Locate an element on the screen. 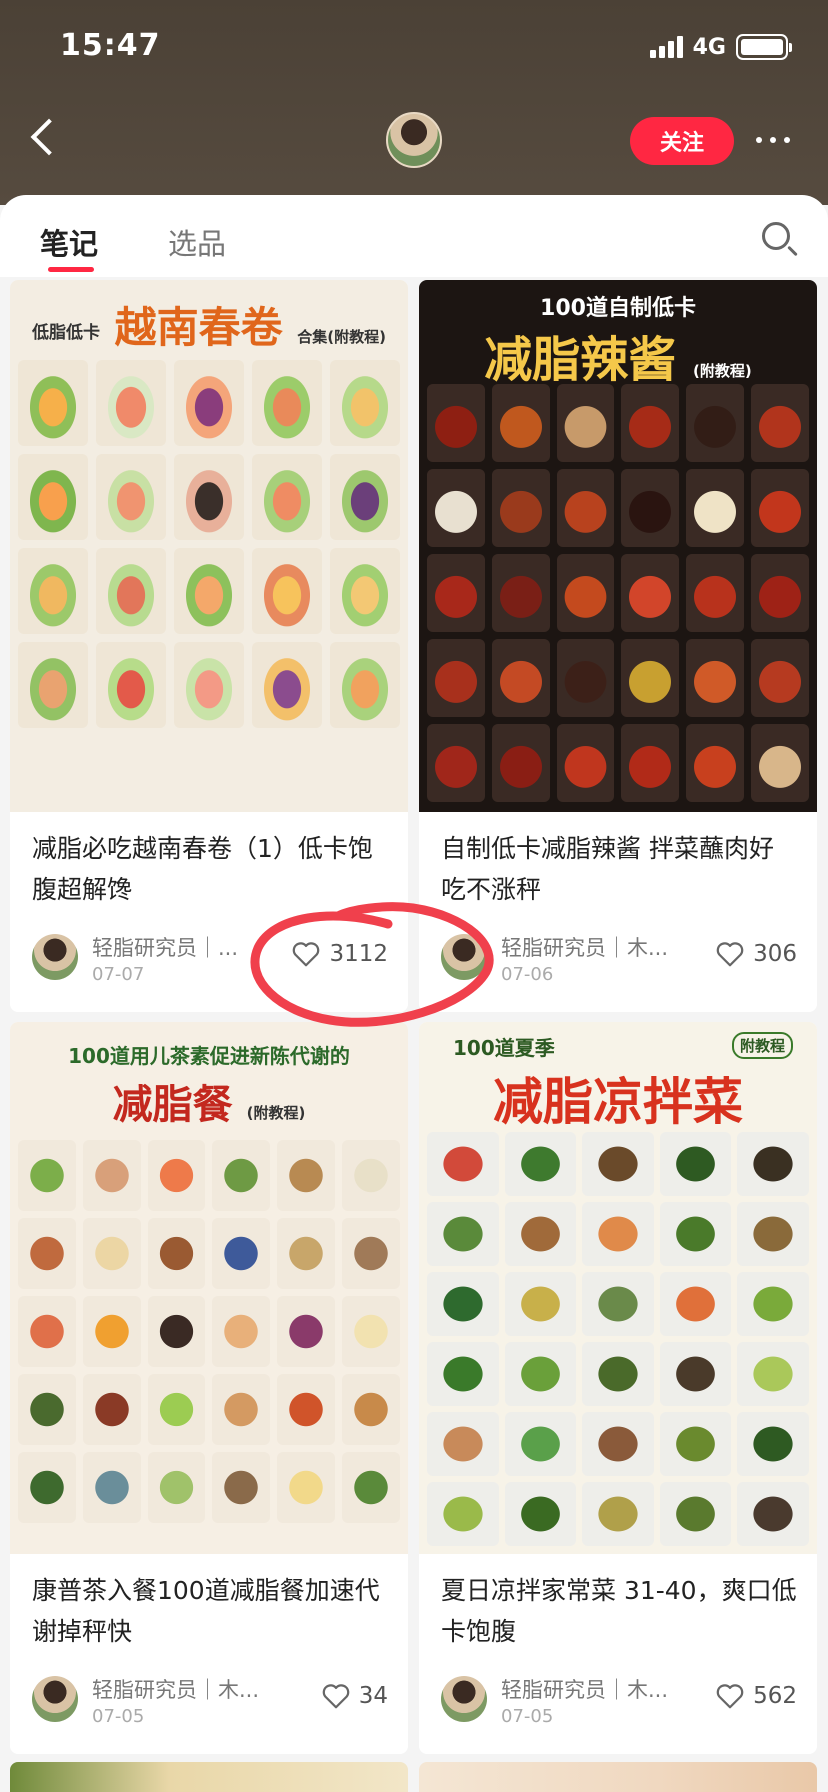 The width and height of the screenshot is (828, 1792). like-button: 3112 is located at coordinates (339, 954).